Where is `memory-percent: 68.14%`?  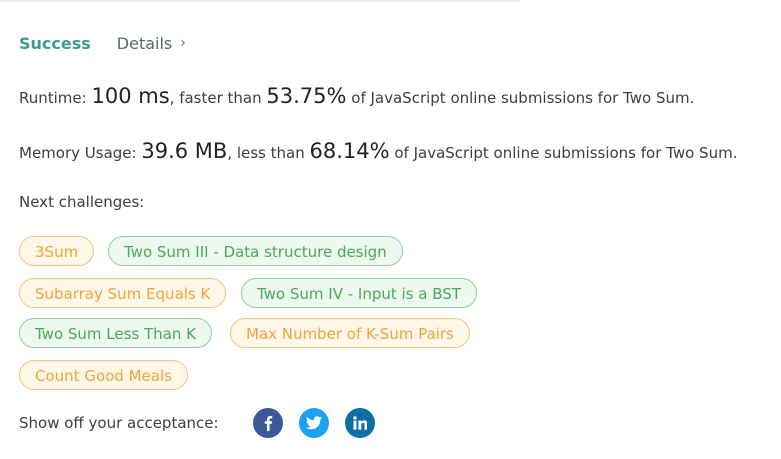 memory-percent: 68.14% is located at coordinates (349, 151).